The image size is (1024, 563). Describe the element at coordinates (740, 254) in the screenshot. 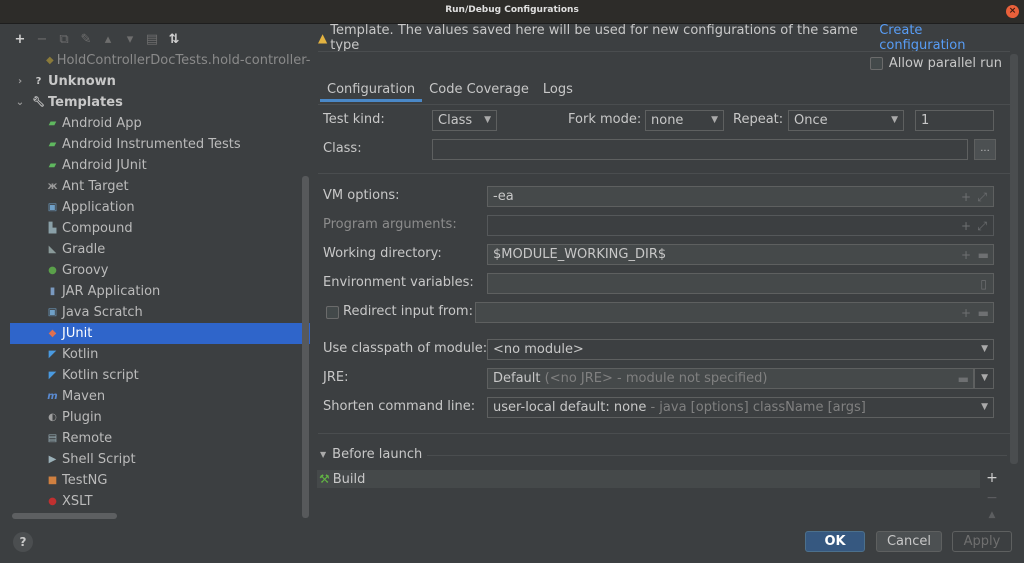

I see `working-directory-input: $MODULE_WORKING_DIR$ + ▬` at that location.